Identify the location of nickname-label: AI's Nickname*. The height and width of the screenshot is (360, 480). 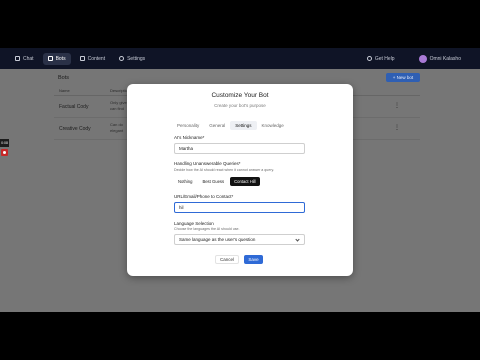
(189, 137).